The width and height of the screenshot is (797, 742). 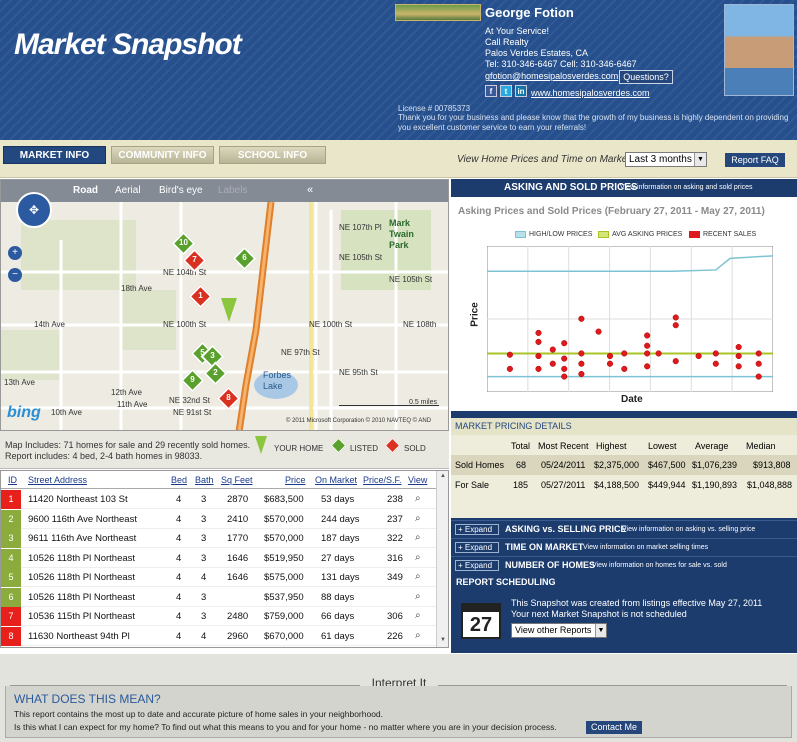 I want to click on map-tab-aerial: Aerial, so click(x=128, y=190).